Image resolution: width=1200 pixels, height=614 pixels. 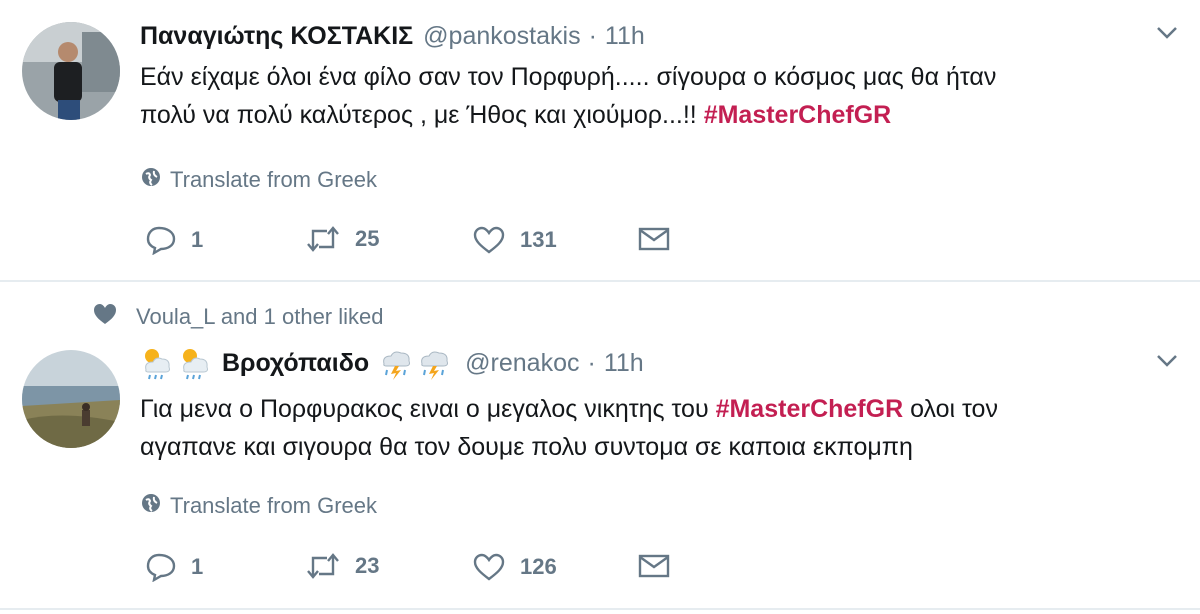 What do you see at coordinates (501, 36) in the screenshot?
I see `user-handle: @pankostakis` at bounding box center [501, 36].